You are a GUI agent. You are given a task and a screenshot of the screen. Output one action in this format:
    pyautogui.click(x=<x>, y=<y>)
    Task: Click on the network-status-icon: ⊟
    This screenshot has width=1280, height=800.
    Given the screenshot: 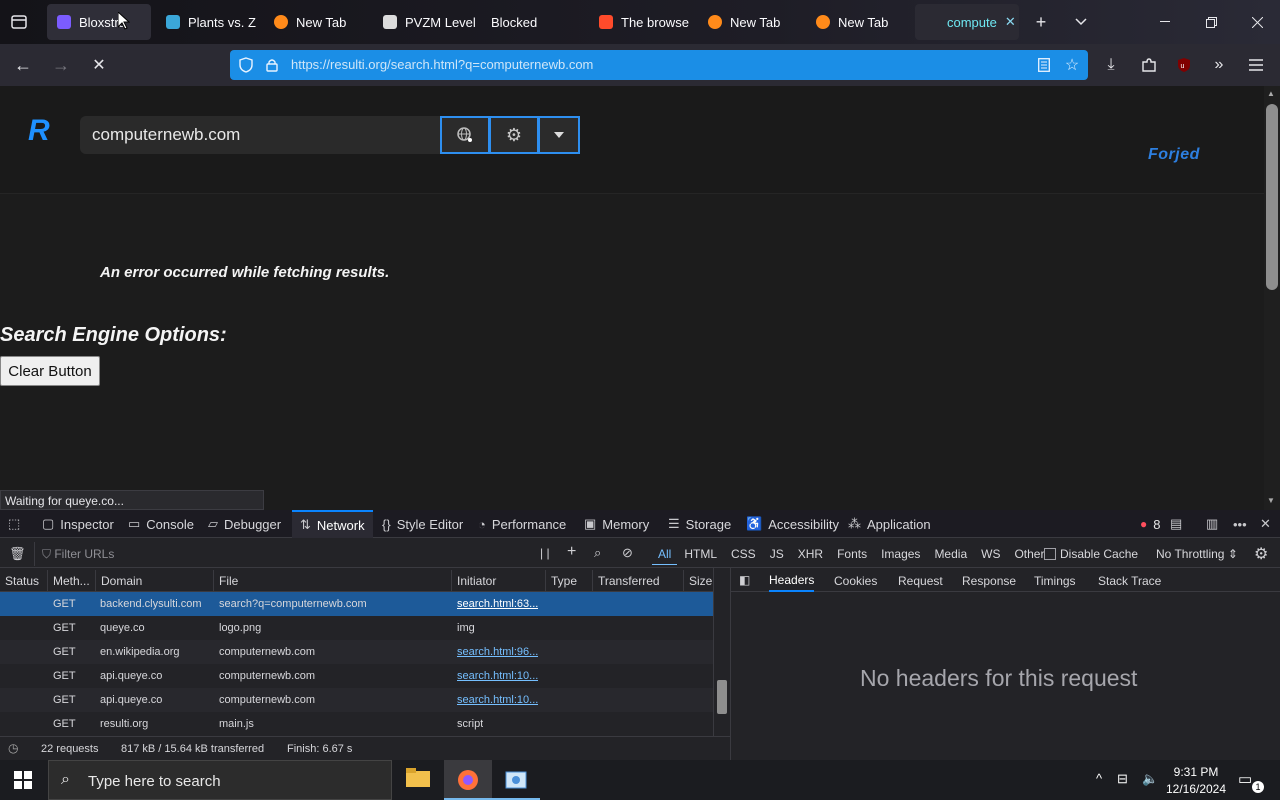 What is the action you would take?
    pyautogui.click(x=1122, y=779)
    